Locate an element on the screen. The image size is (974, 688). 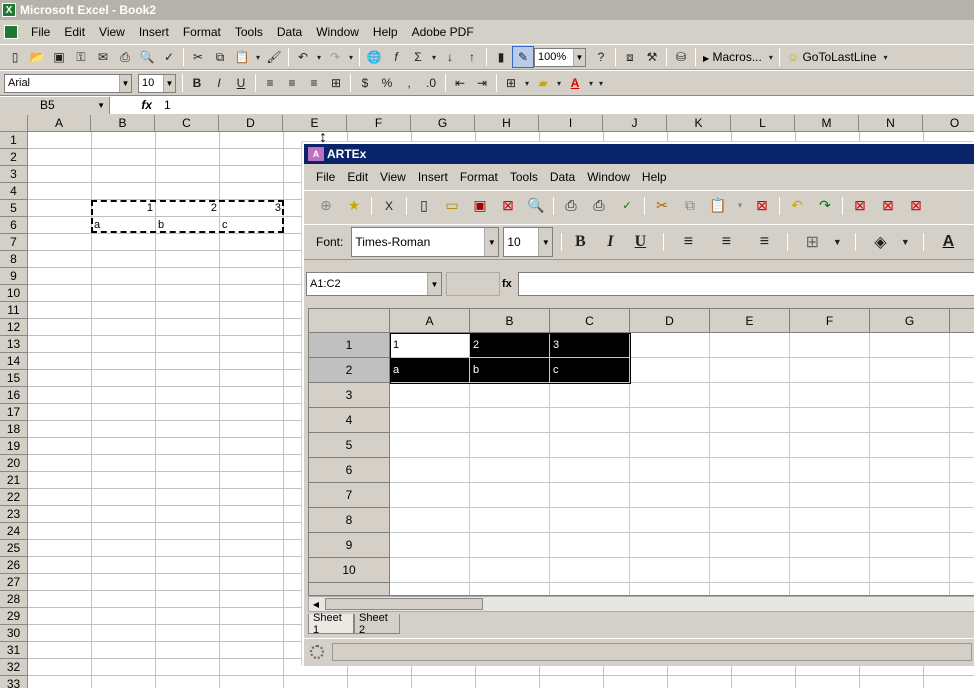
undo-icon: ↶ is located at coordinates (303, 57).